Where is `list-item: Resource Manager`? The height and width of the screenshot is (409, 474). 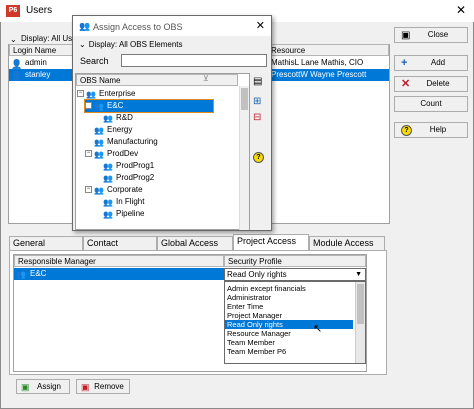 list-item: Resource Manager is located at coordinates (289, 333).